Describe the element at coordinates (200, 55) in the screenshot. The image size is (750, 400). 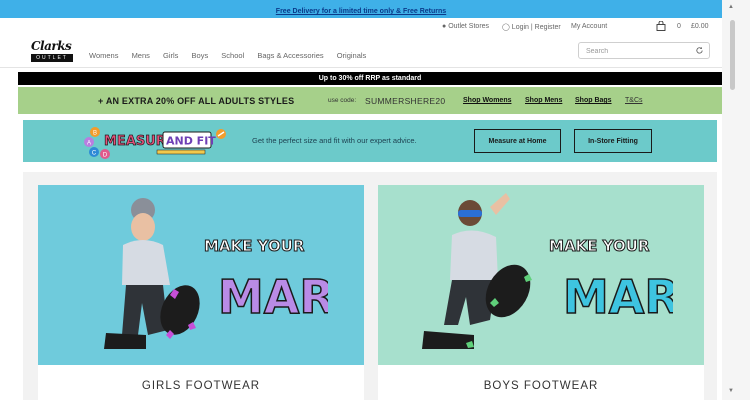
I see `nav-boys: Boys` at that location.